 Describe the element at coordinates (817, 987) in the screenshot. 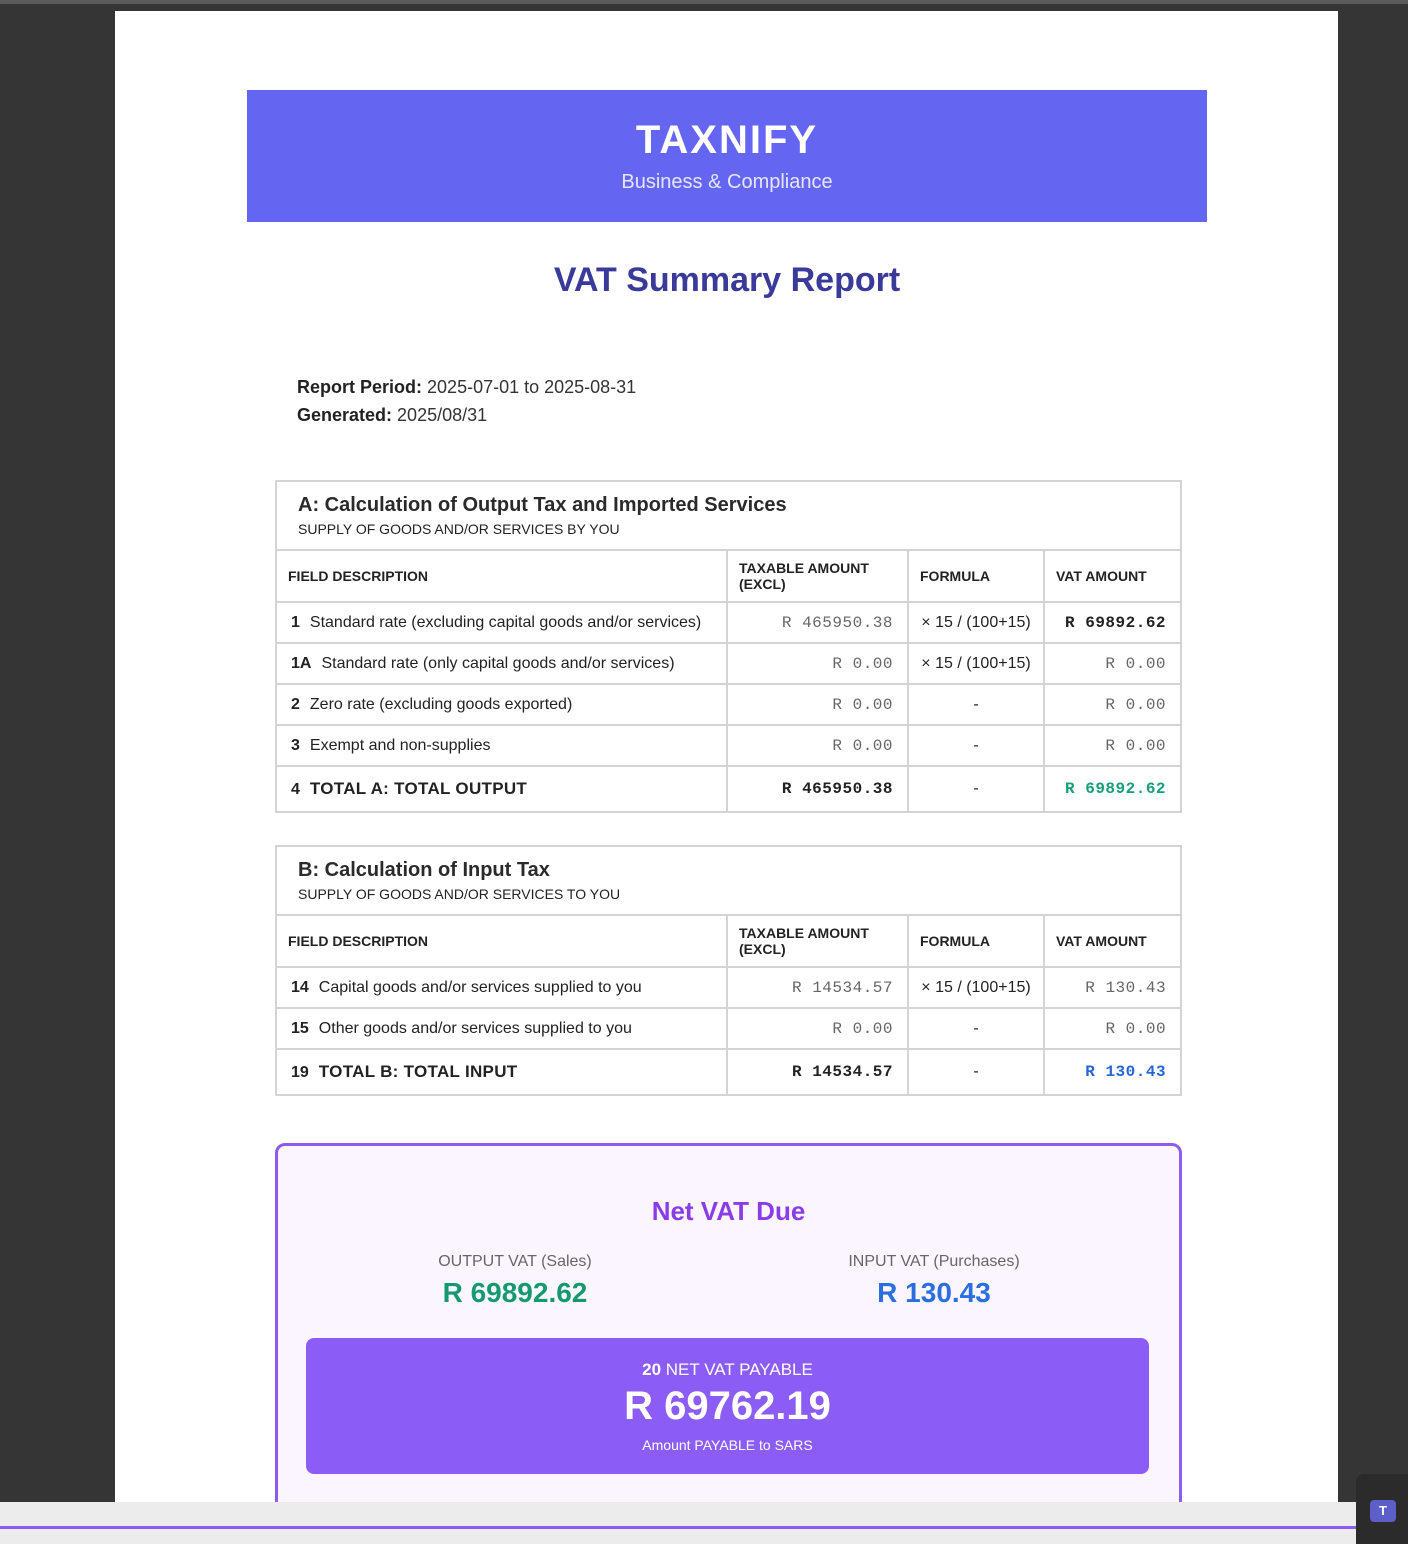

I see `taxable-amount: R 14534.57` at that location.